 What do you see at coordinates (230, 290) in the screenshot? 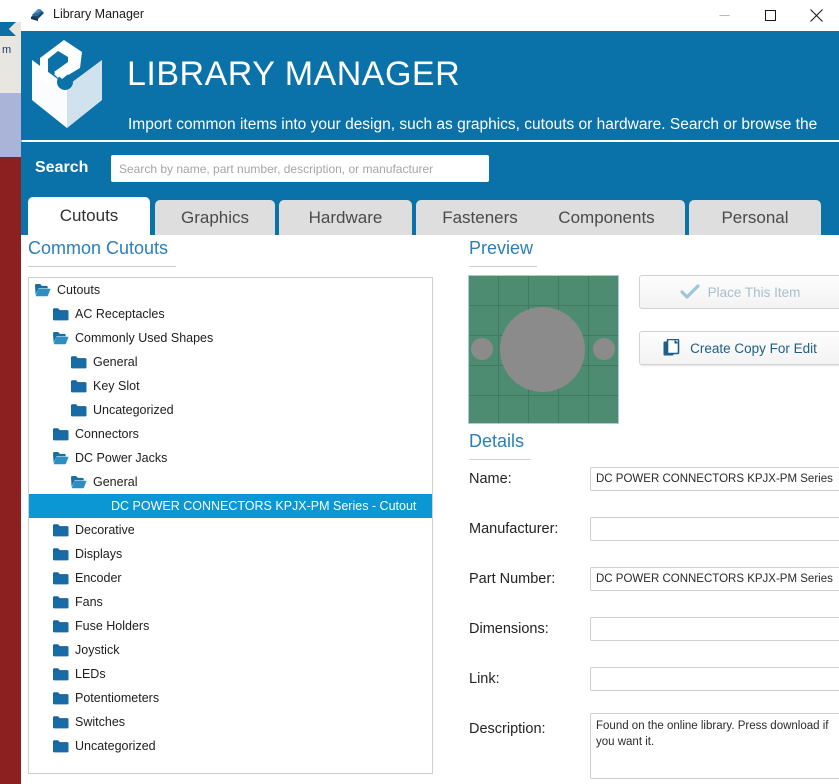
I see `tree-item: Cutouts` at bounding box center [230, 290].